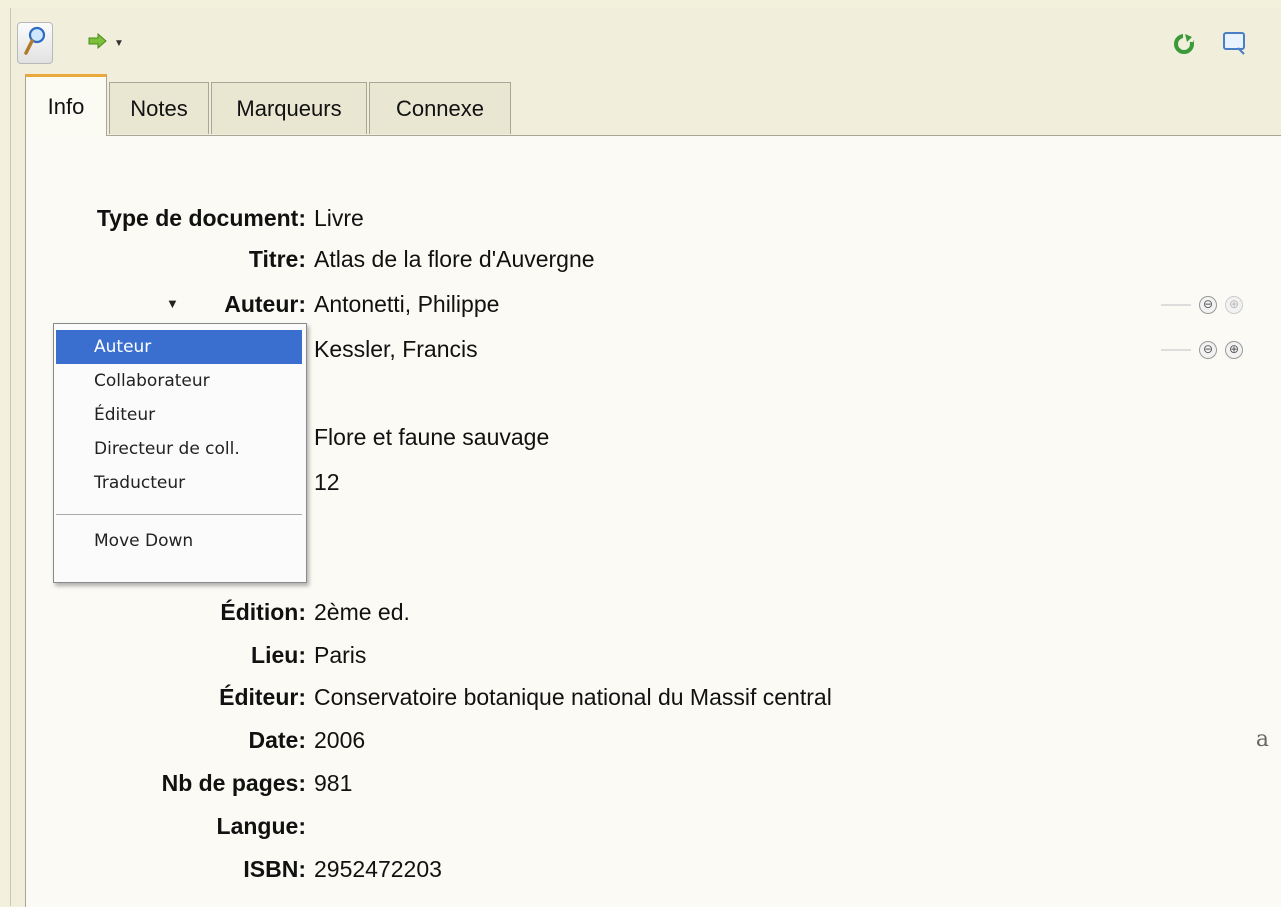 The width and height of the screenshot is (1281, 907). Describe the element at coordinates (179, 415) in the screenshot. I see `menu-item-editeur: Éditeur` at that location.